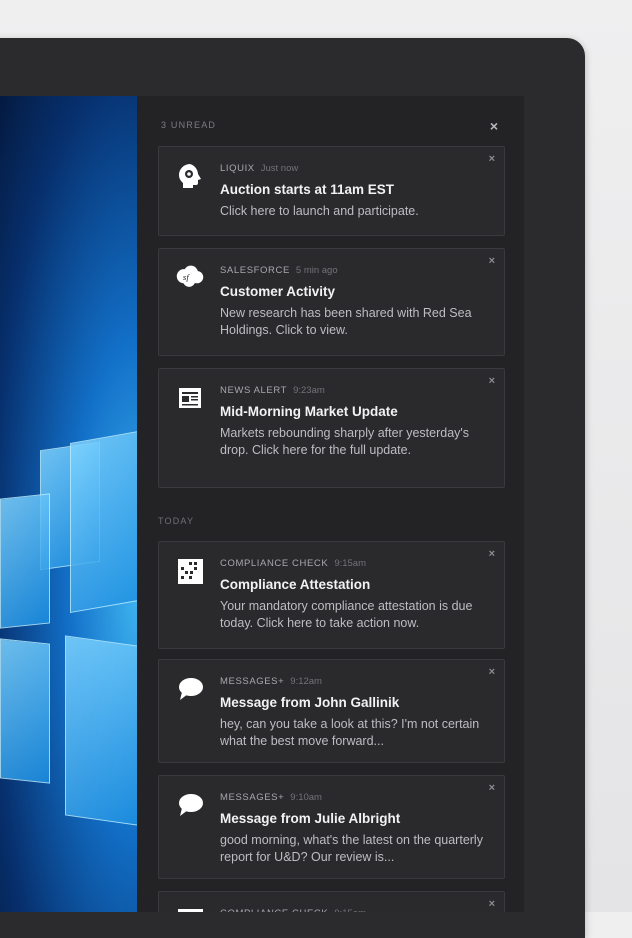 Image resolution: width=632 pixels, height=938 pixels. I want to click on notification-meta: MESSAGES+ 9:12am, so click(271, 681).